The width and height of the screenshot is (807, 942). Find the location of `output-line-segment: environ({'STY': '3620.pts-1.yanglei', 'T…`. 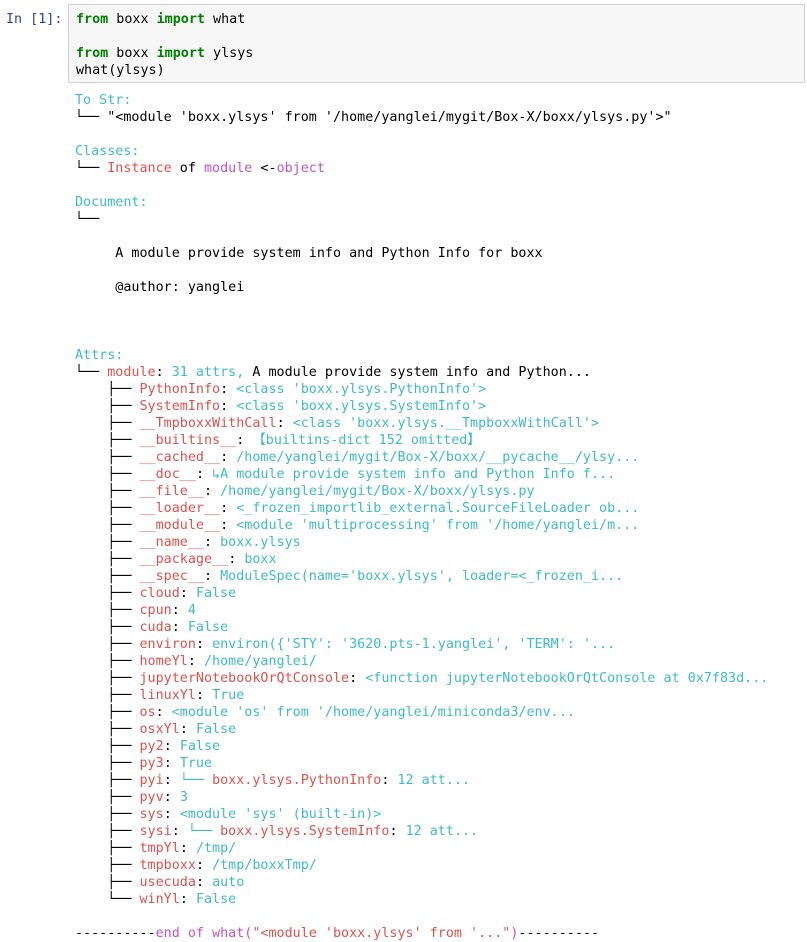

output-line-segment: environ({'STY': '3620.pts-1.yanglei', 'T… is located at coordinates (414, 644).